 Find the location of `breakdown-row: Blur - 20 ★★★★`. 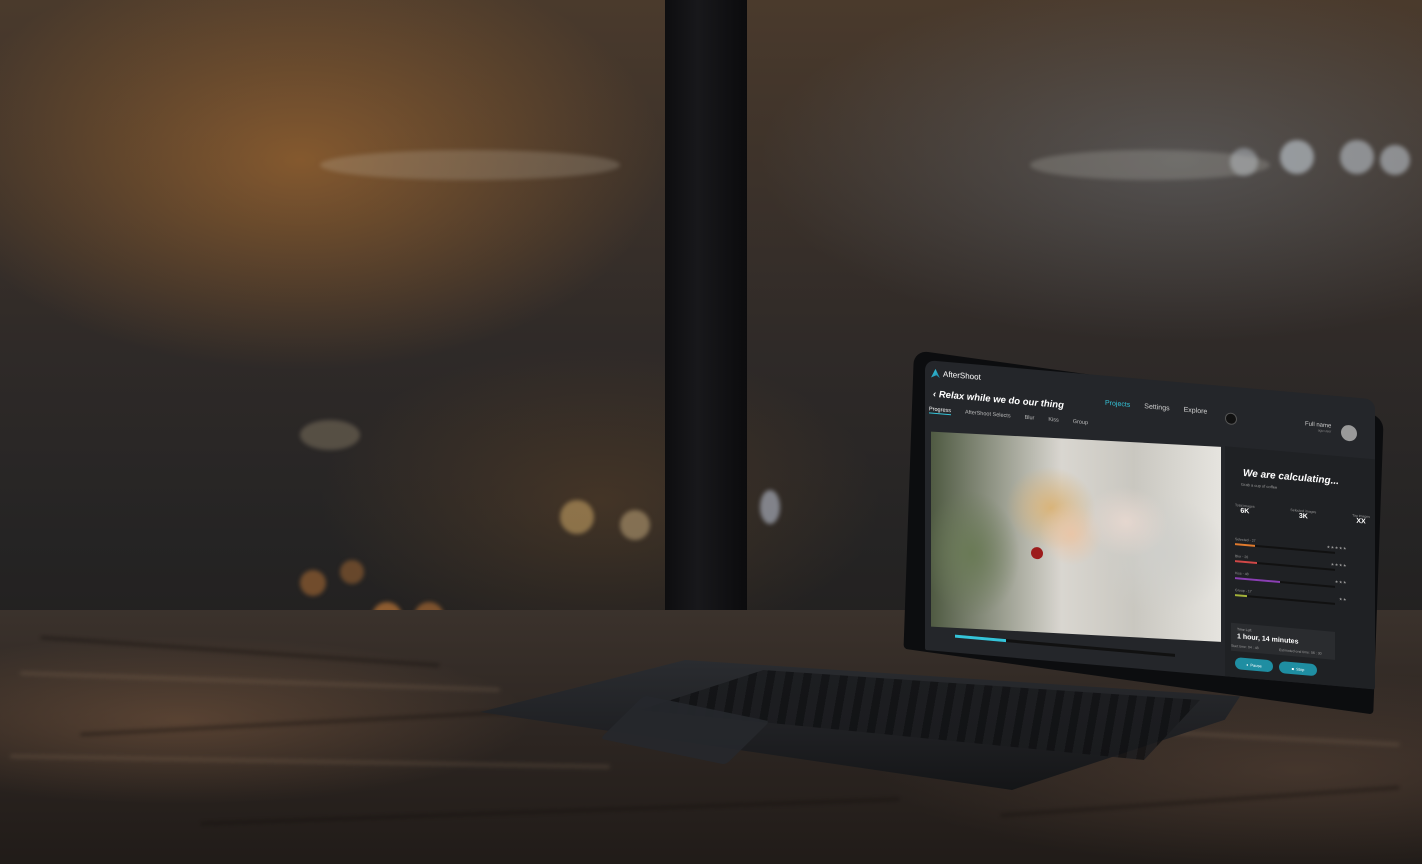

breakdown-row: Blur - 20 ★★★★ is located at coordinates (1295, 563).